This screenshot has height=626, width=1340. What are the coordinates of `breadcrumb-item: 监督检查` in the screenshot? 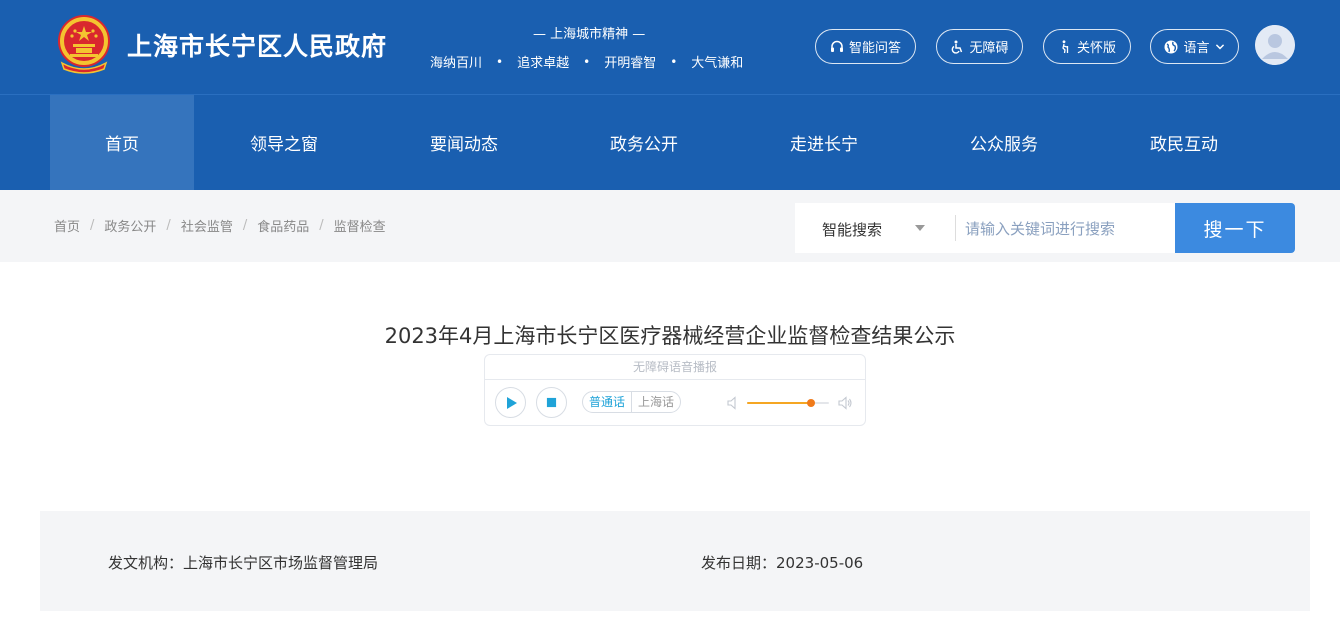 It's located at (360, 225).